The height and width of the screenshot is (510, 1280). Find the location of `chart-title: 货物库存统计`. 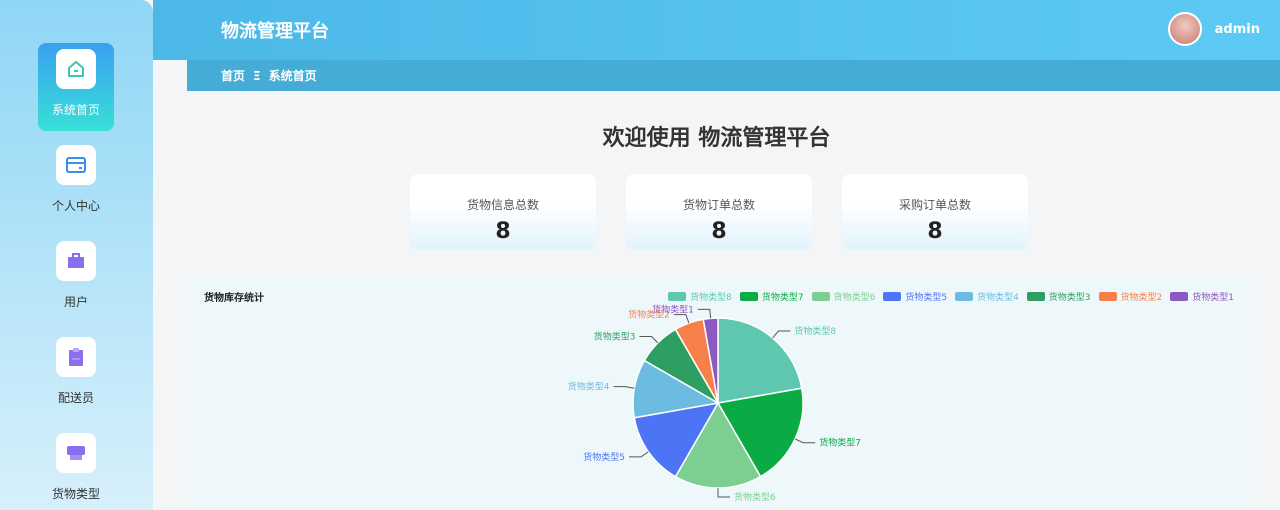

chart-title: 货物库存统计 is located at coordinates (234, 298).